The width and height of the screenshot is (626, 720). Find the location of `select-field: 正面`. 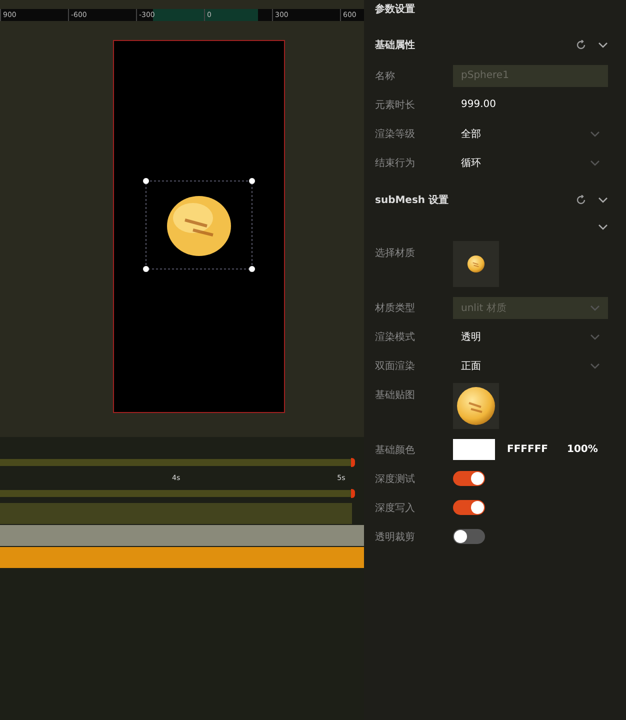

select-field: 正面 is located at coordinates (530, 365).